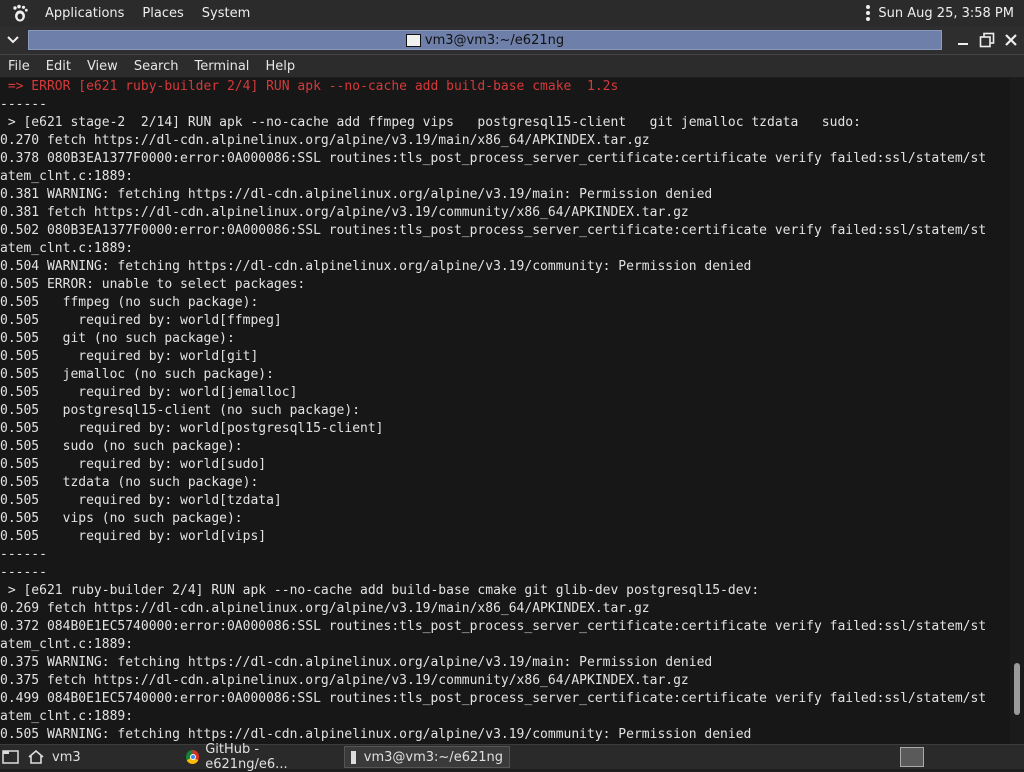  Describe the element at coordinates (162, 13) in the screenshot. I see `places-menu: Places` at that location.